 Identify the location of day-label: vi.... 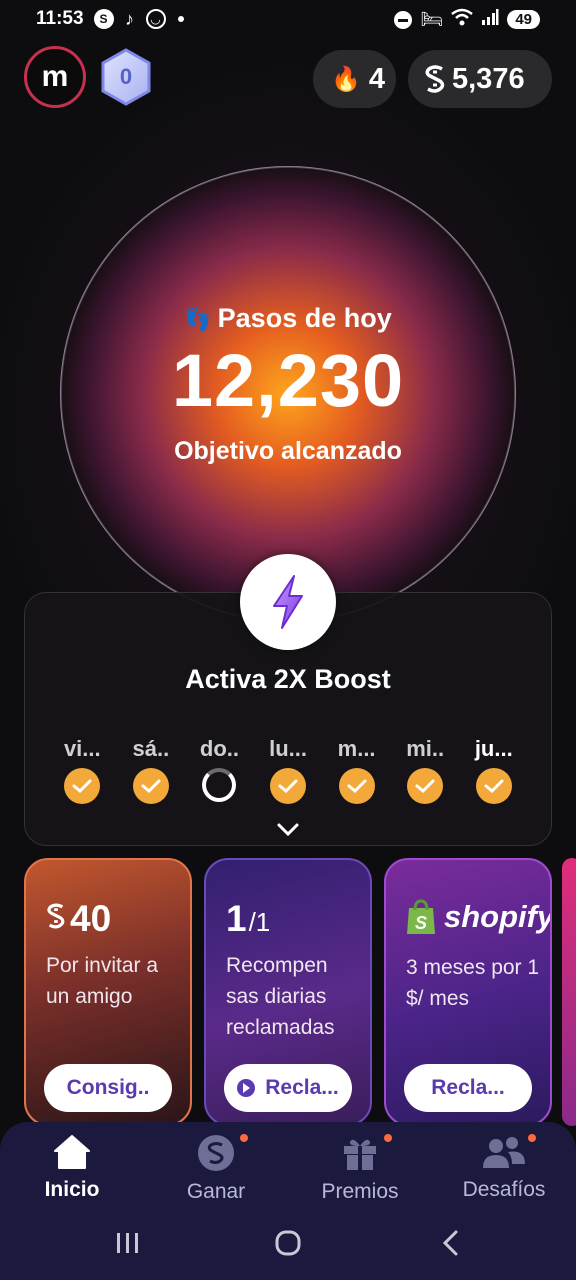
(82, 748).